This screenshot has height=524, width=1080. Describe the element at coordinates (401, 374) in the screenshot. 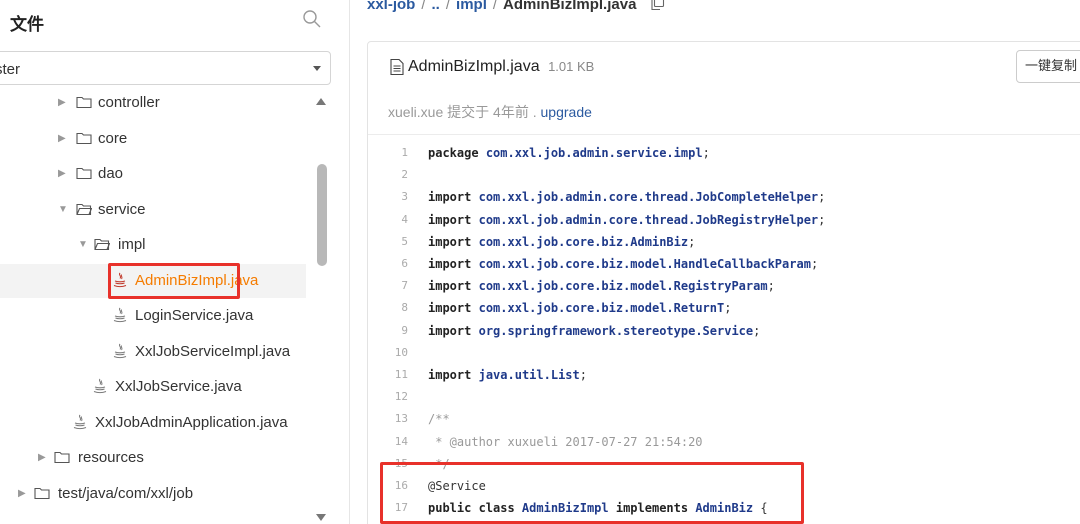

I see `line-number: 11` at that location.